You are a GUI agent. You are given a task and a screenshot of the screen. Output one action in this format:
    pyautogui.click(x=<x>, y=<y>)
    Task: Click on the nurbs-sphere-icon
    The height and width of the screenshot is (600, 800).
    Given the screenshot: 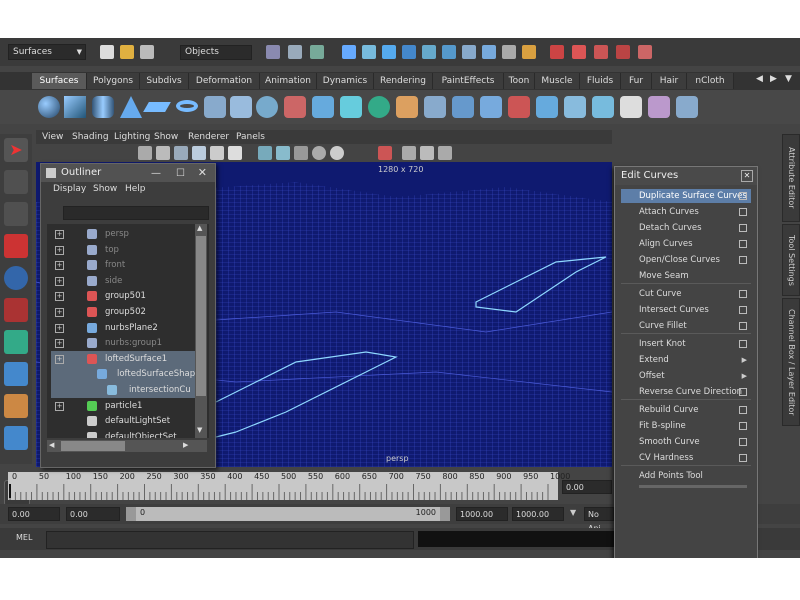 What is the action you would take?
    pyautogui.click(x=49, y=107)
    